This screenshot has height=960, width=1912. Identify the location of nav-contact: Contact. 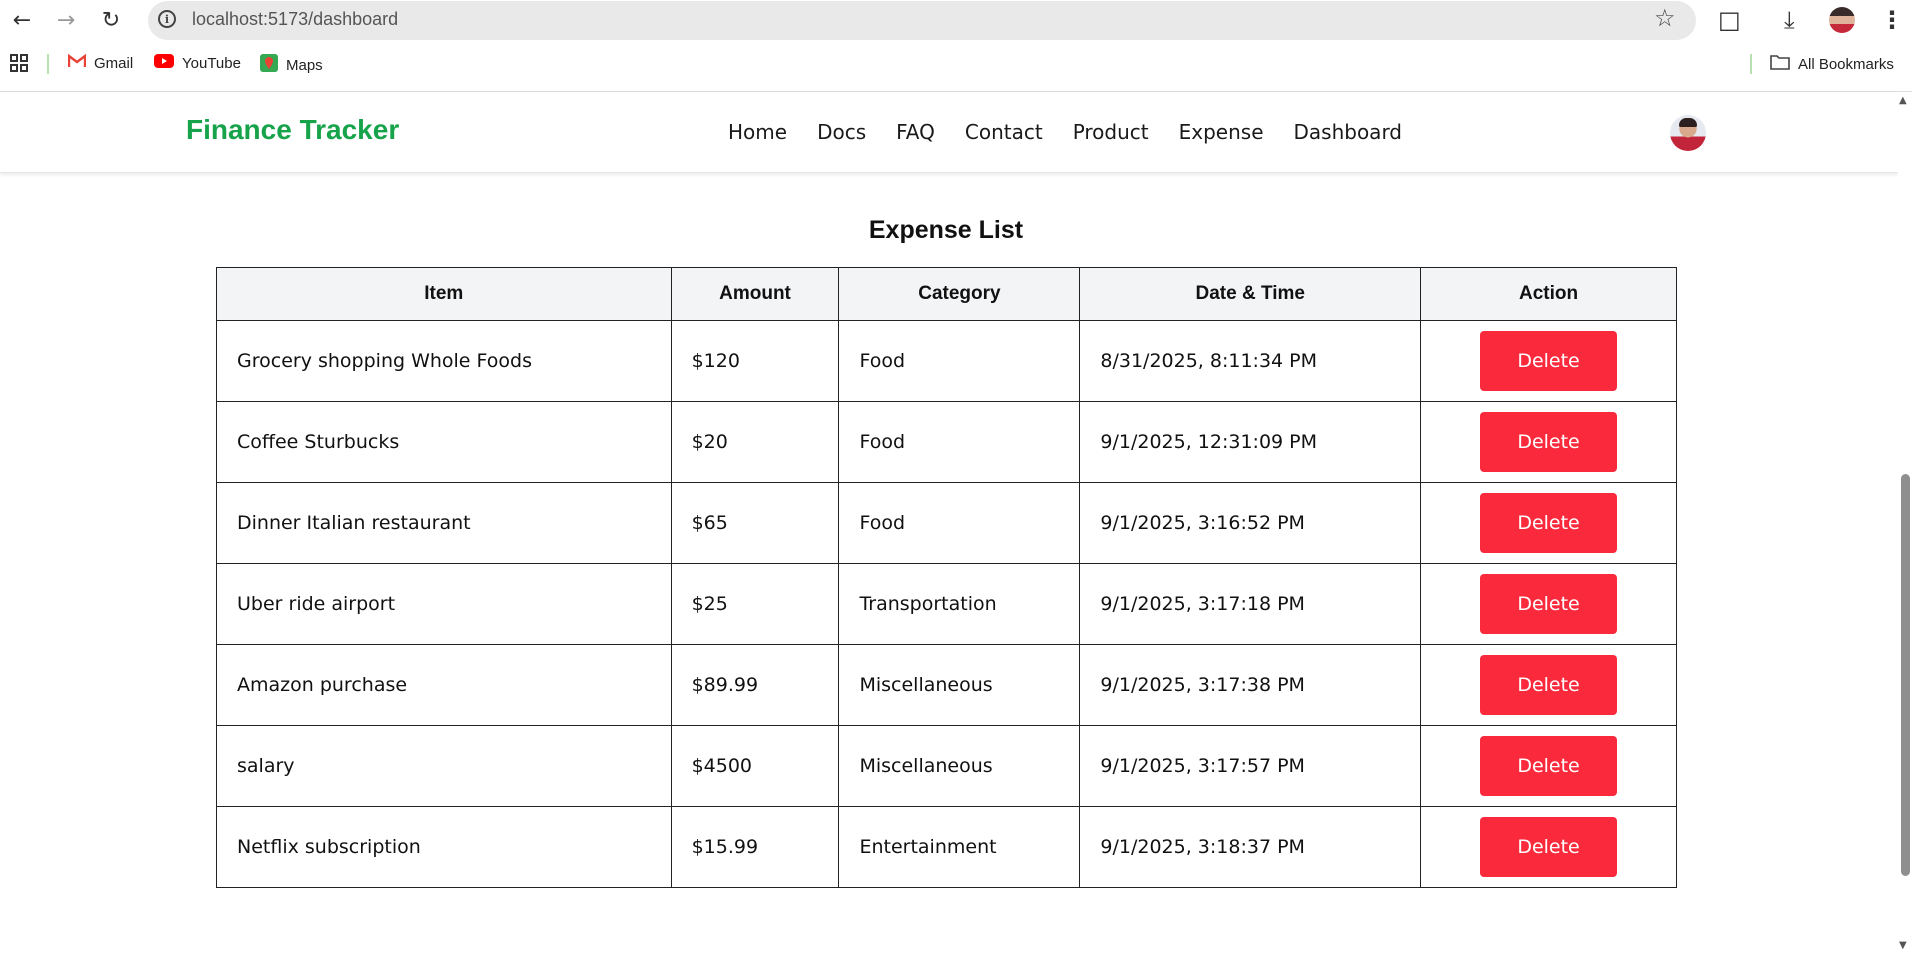
(1004, 132).